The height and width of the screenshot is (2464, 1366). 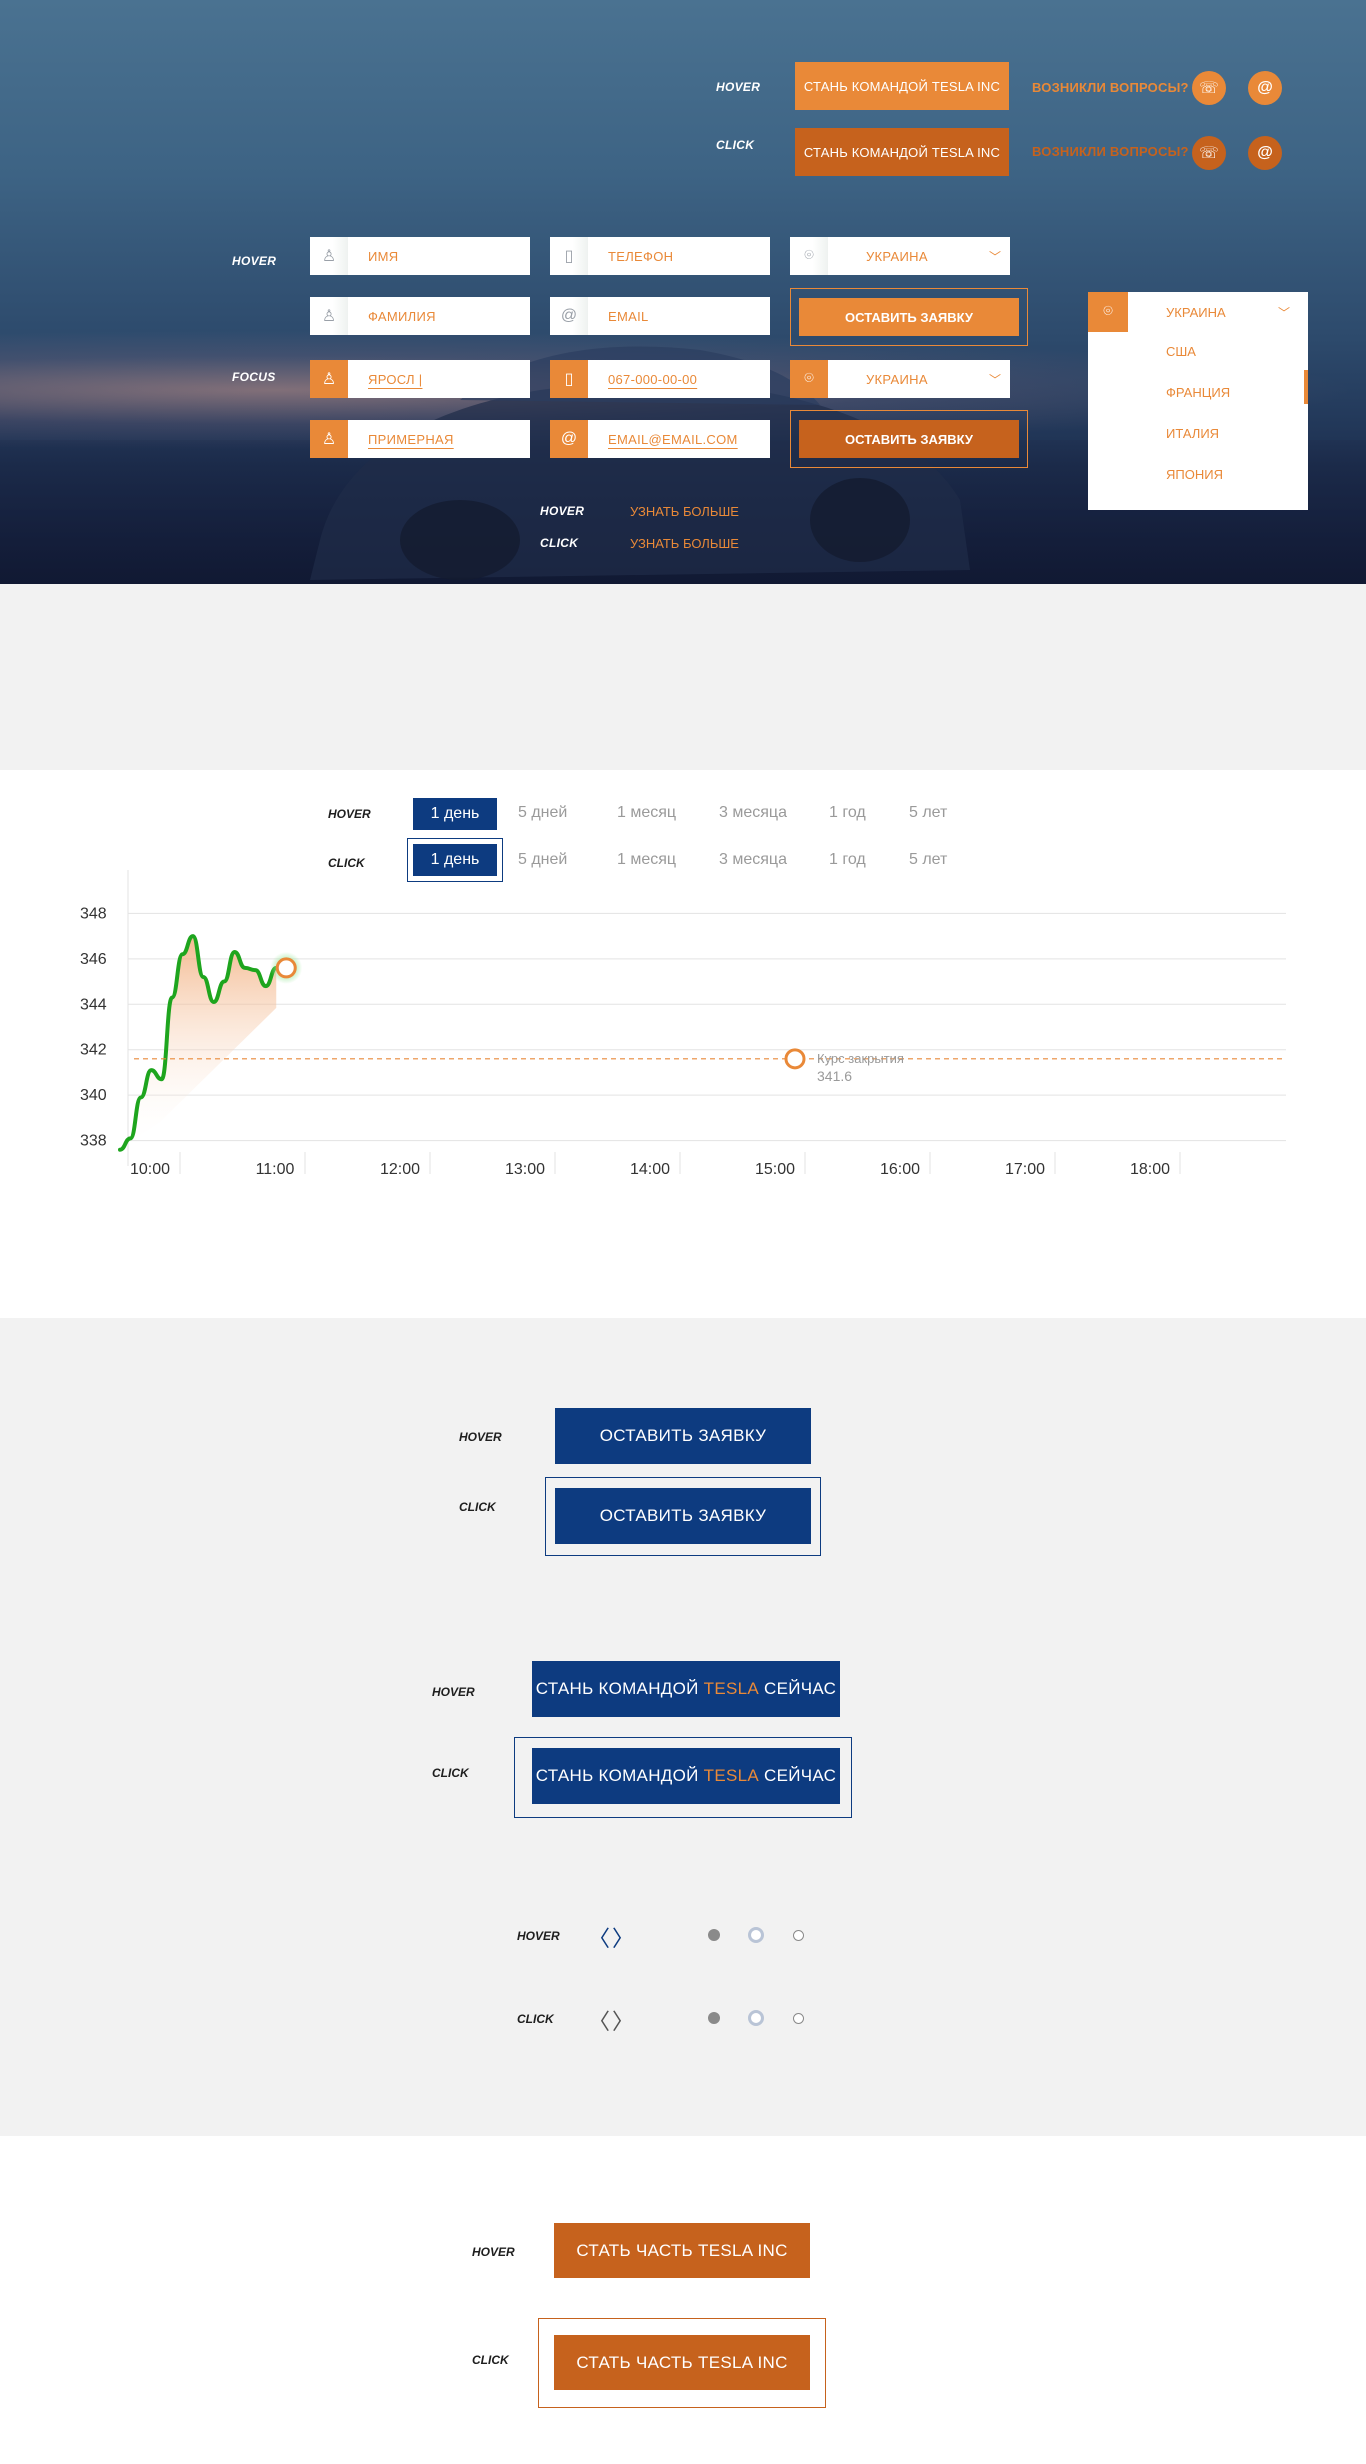 I want to click on period-tab-1d-hover: 1 день, so click(x=455, y=814).